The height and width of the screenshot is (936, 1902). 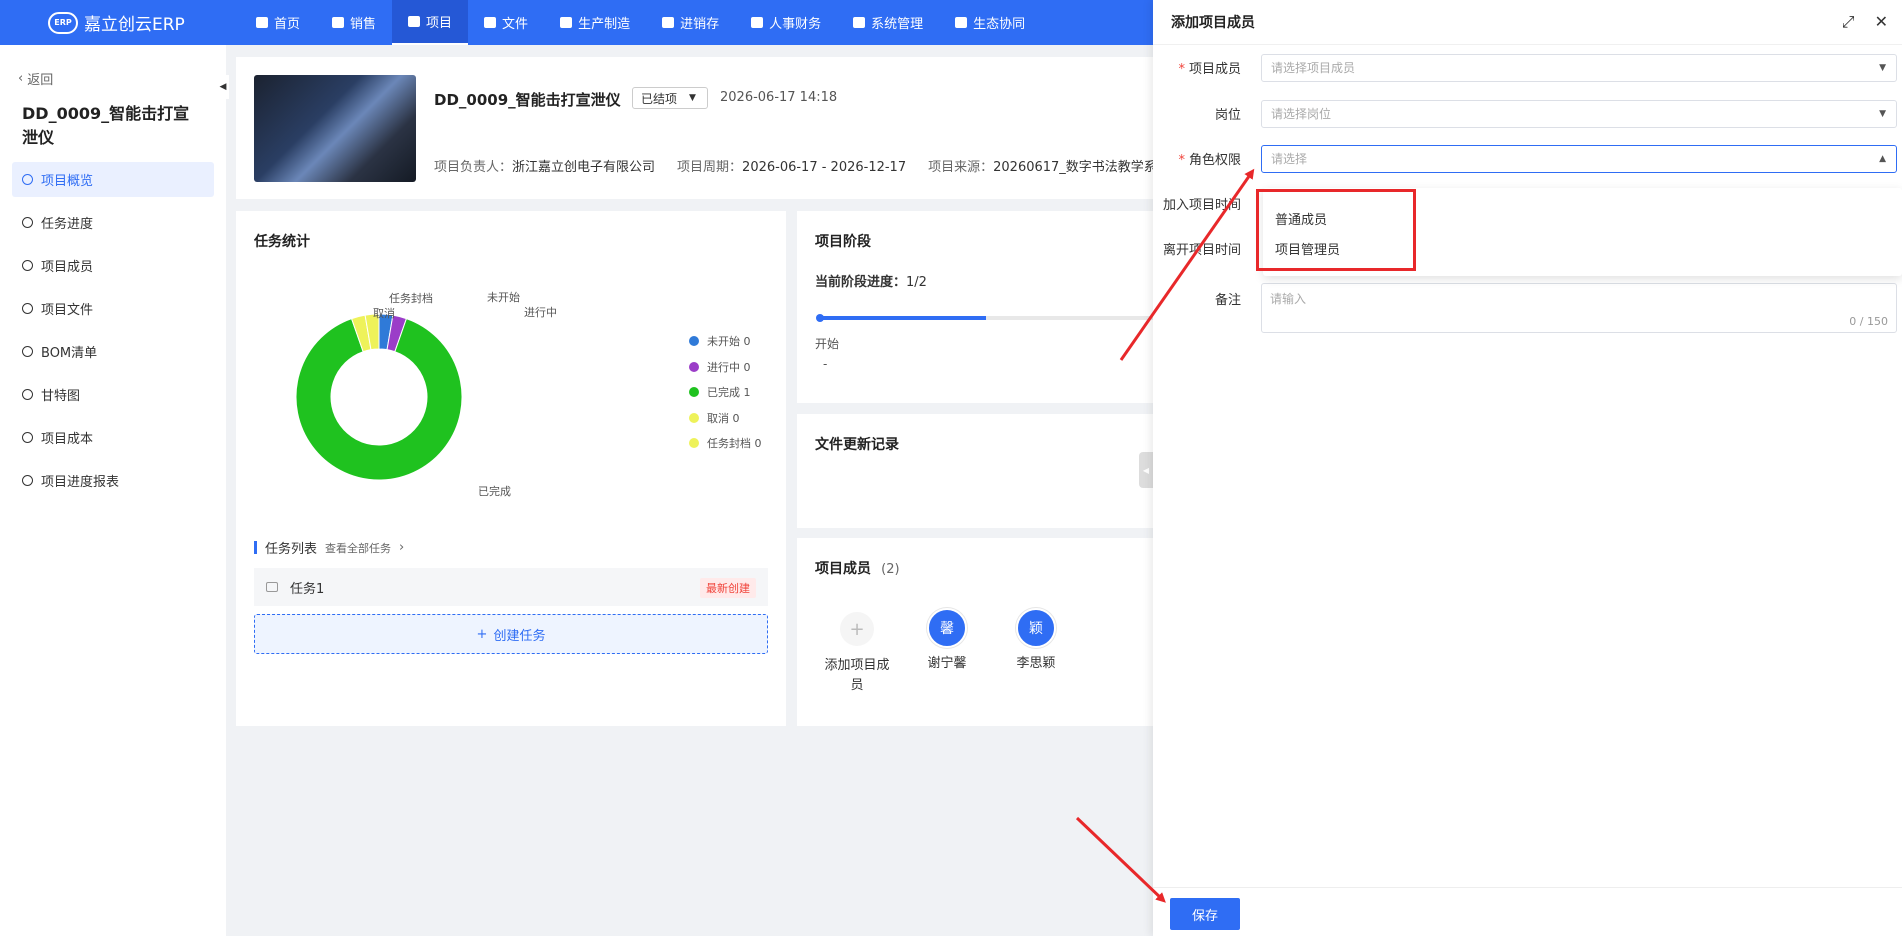 I want to click on member-select: 请选择项目成员 ▼, so click(x=1579, y=67).